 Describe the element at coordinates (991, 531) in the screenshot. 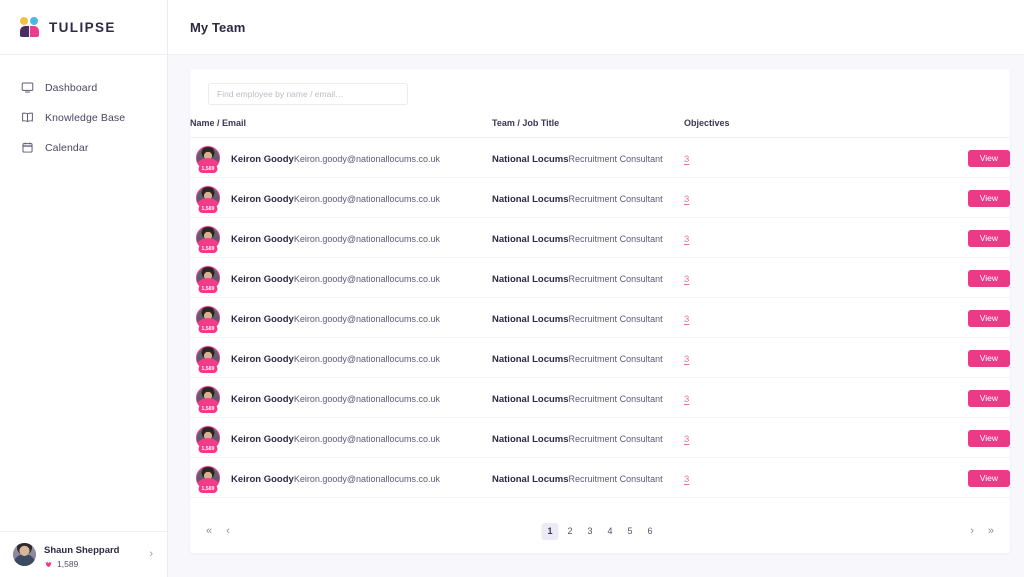

I see `pagination-last-button: »` at that location.